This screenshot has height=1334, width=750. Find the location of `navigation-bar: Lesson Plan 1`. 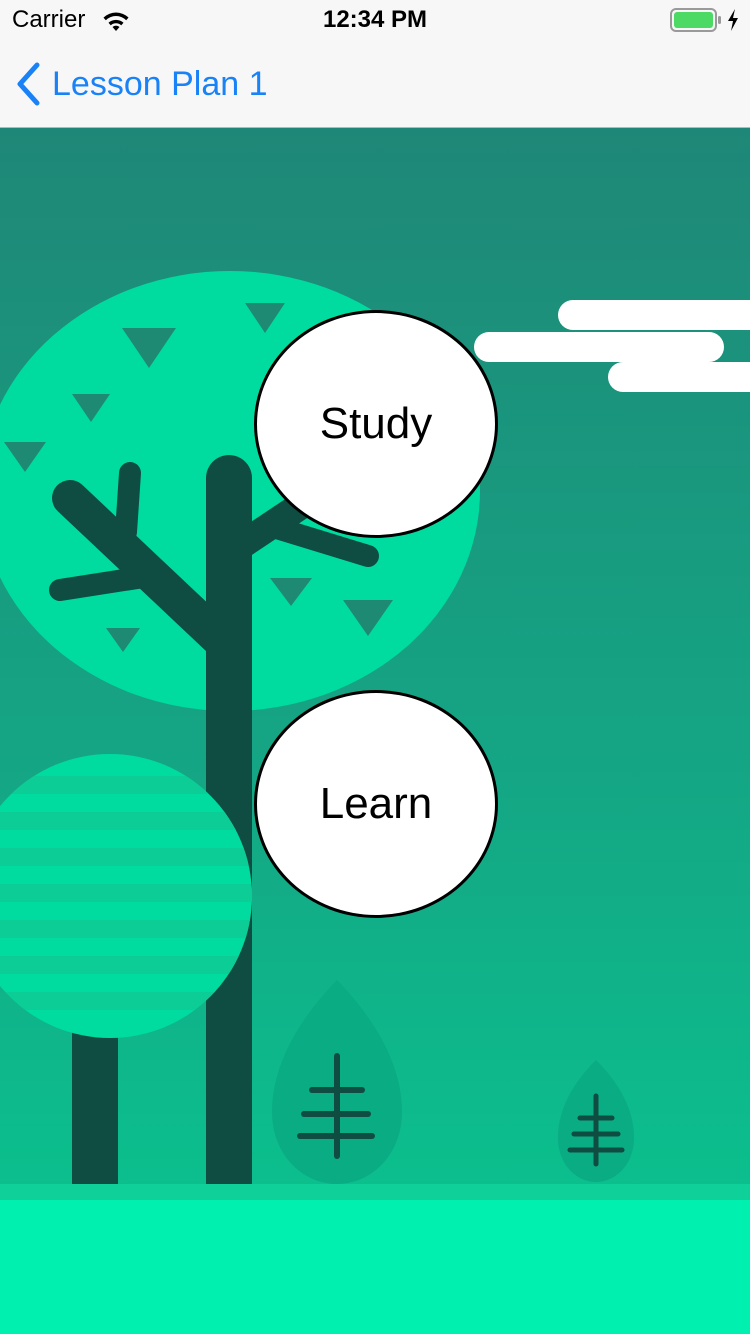

navigation-bar: Lesson Plan 1 is located at coordinates (375, 84).